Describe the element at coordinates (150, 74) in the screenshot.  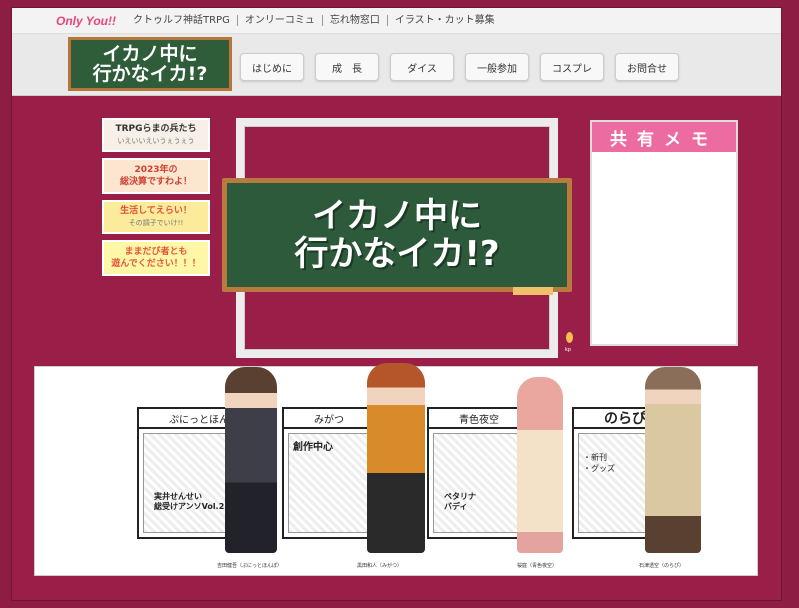
I see `header-banner-line2: 行かなイカ!?` at that location.